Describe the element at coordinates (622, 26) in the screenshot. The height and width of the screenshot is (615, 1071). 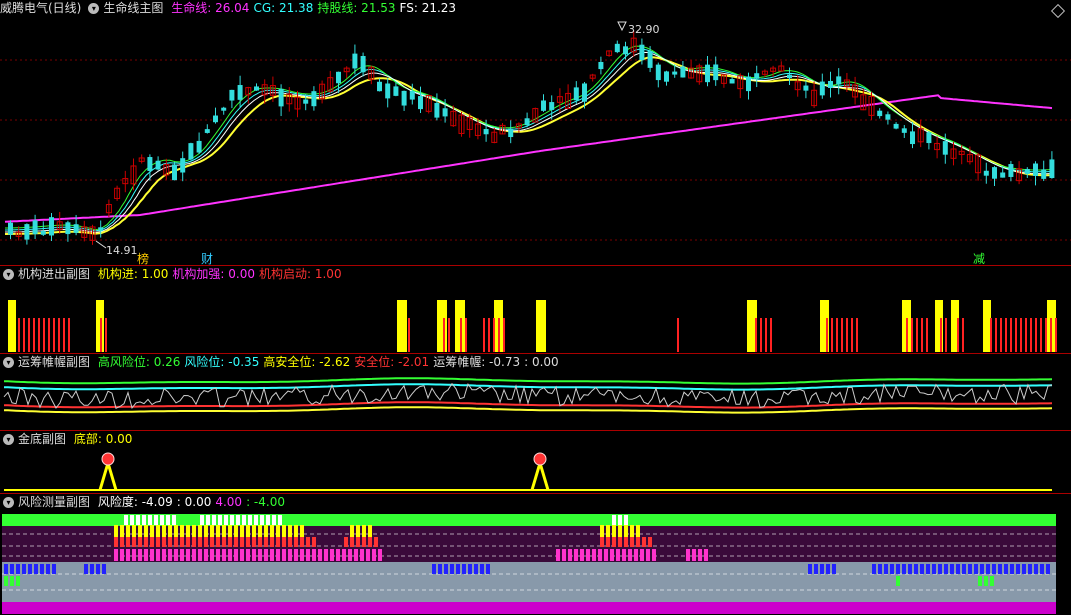
I see `high-pointer` at that location.